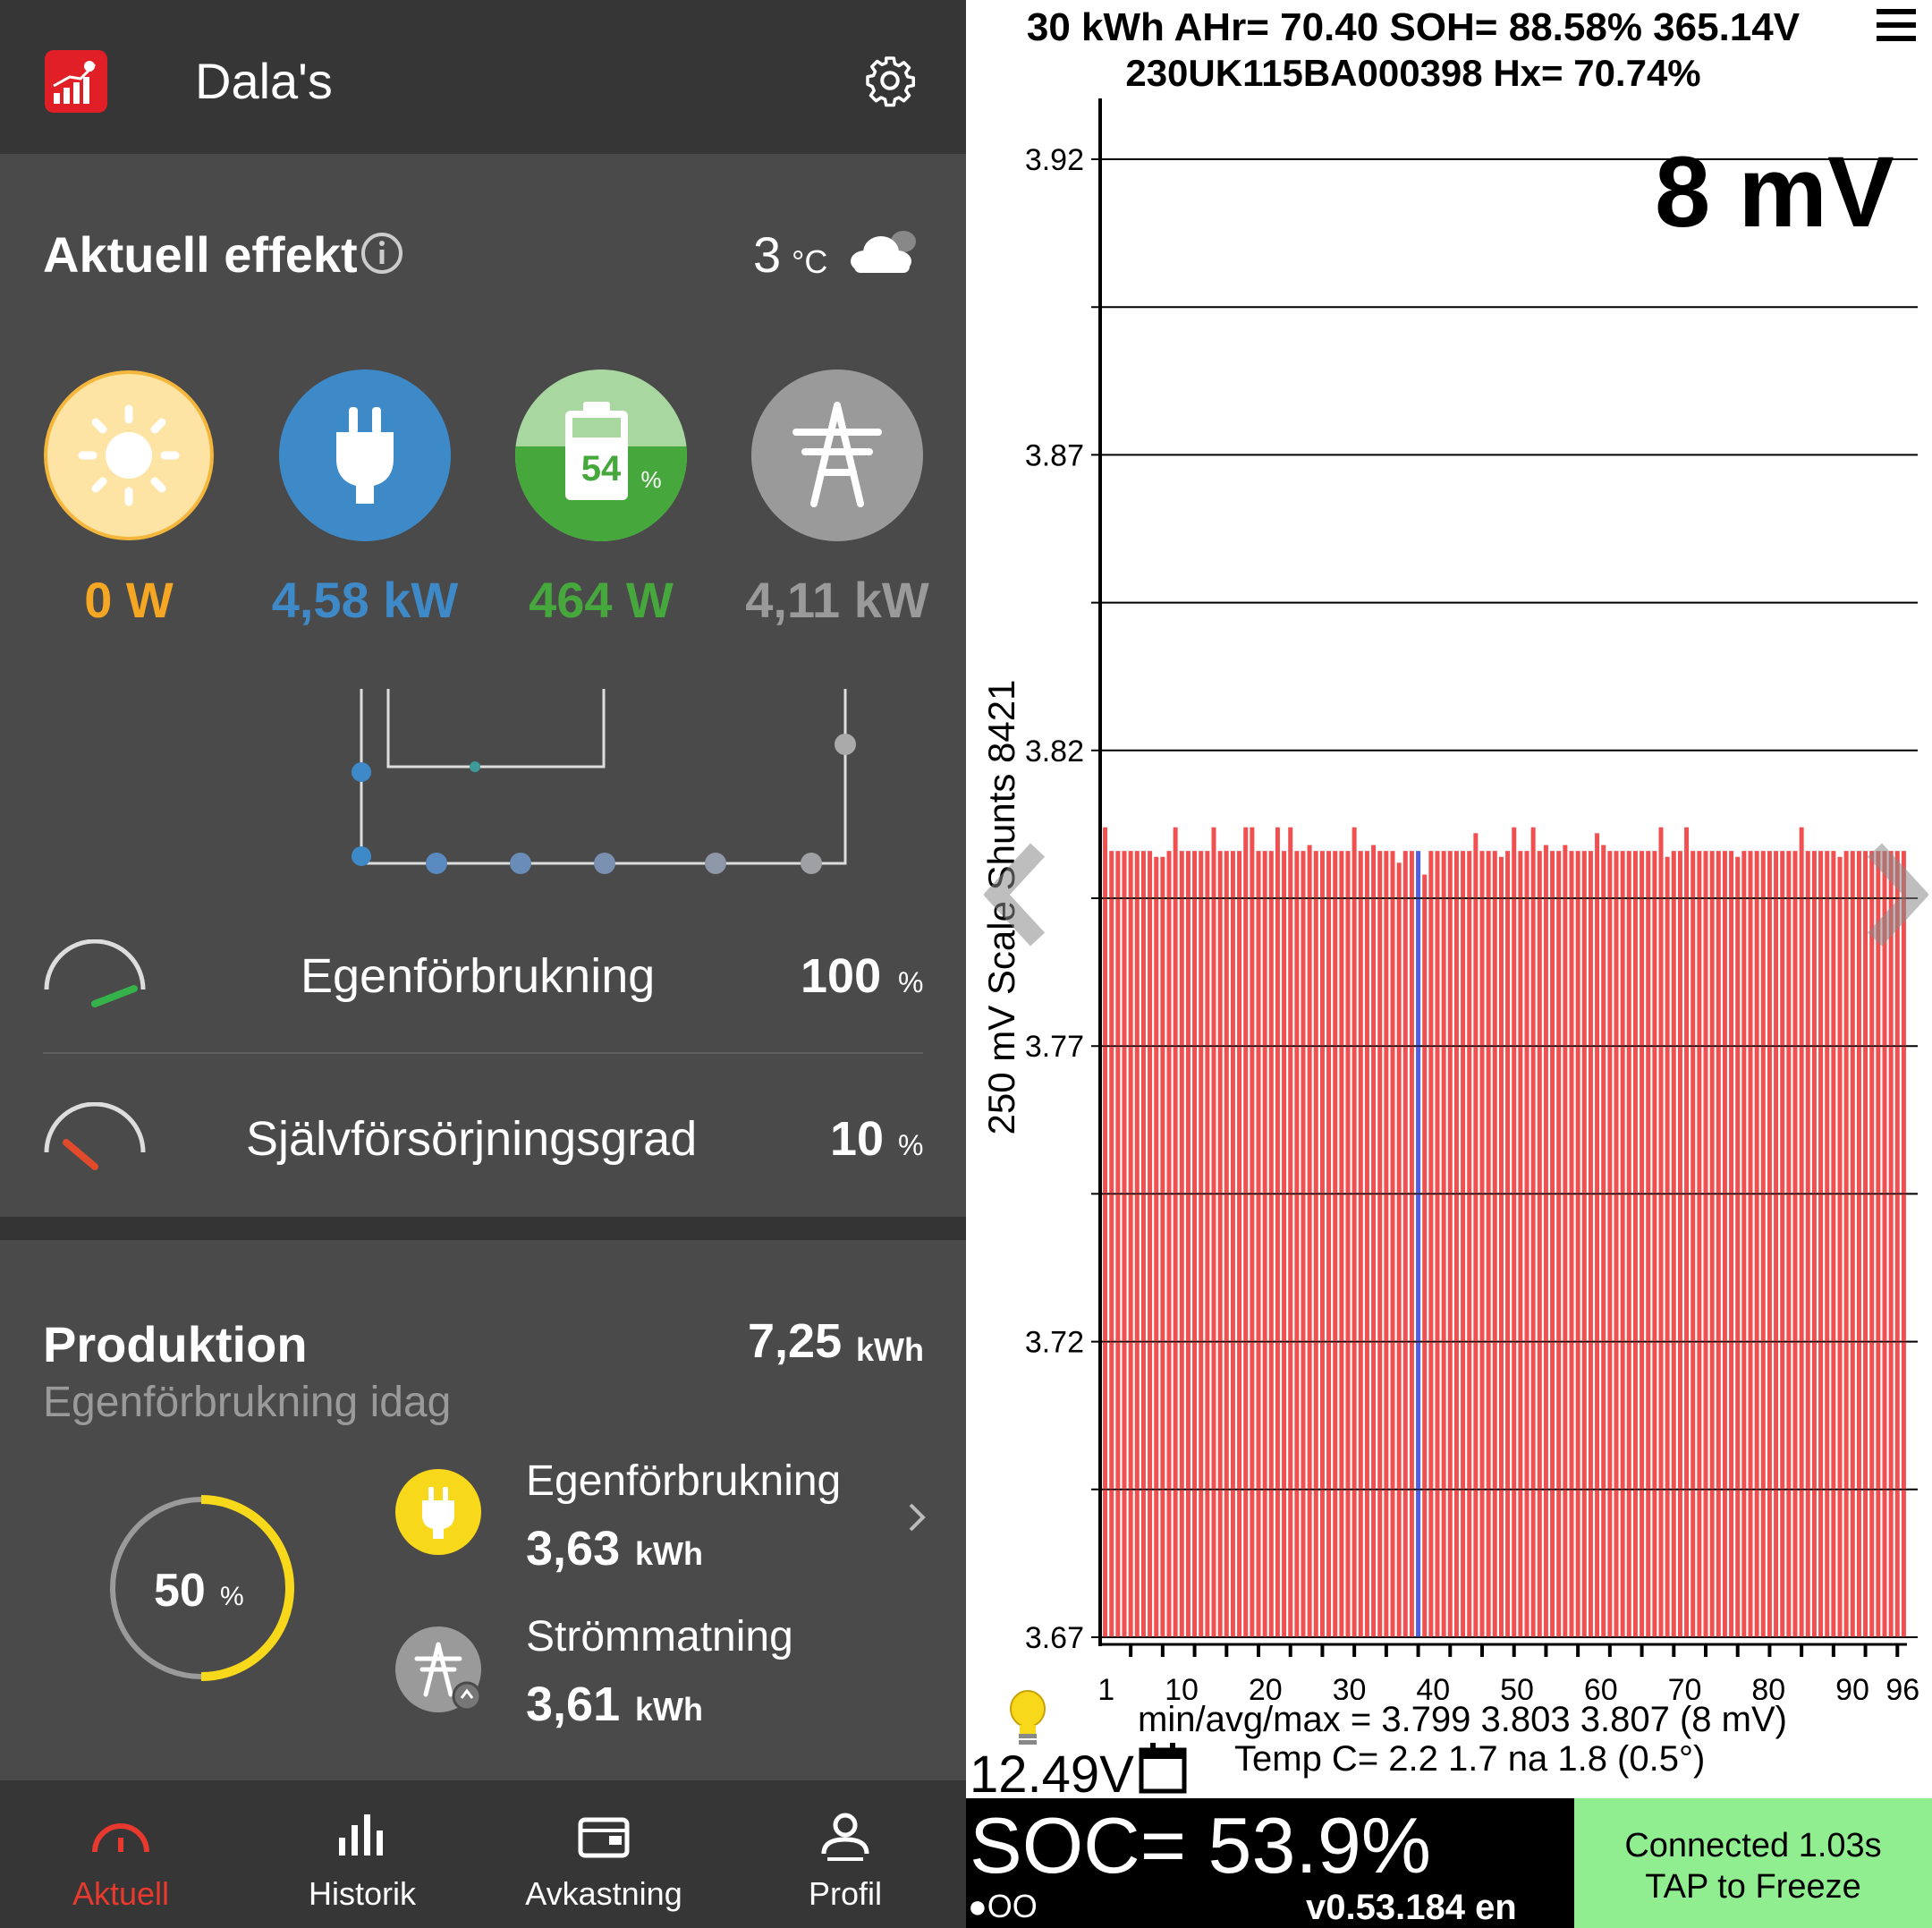  I want to click on calendar-icon, so click(1163, 1768).